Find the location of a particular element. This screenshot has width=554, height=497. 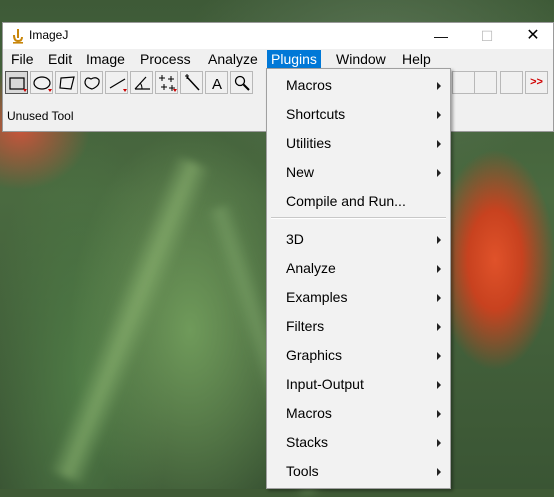

wand-icon is located at coordinates (192, 82).